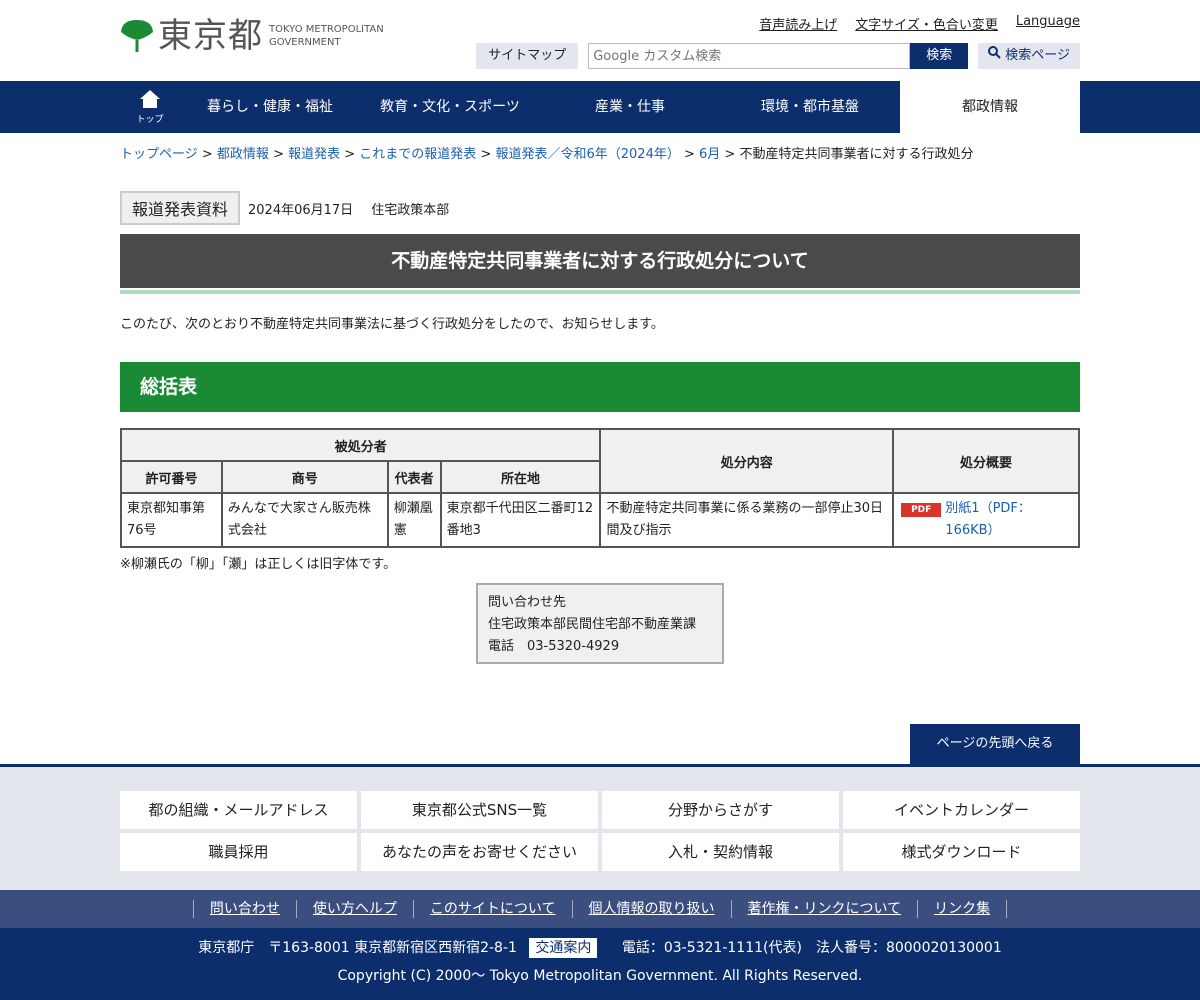 The height and width of the screenshot is (1000, 1200). I want to click on logo-text-en: TOKYO METROPOLITAN GOVERNMENT, so click(326, 36).